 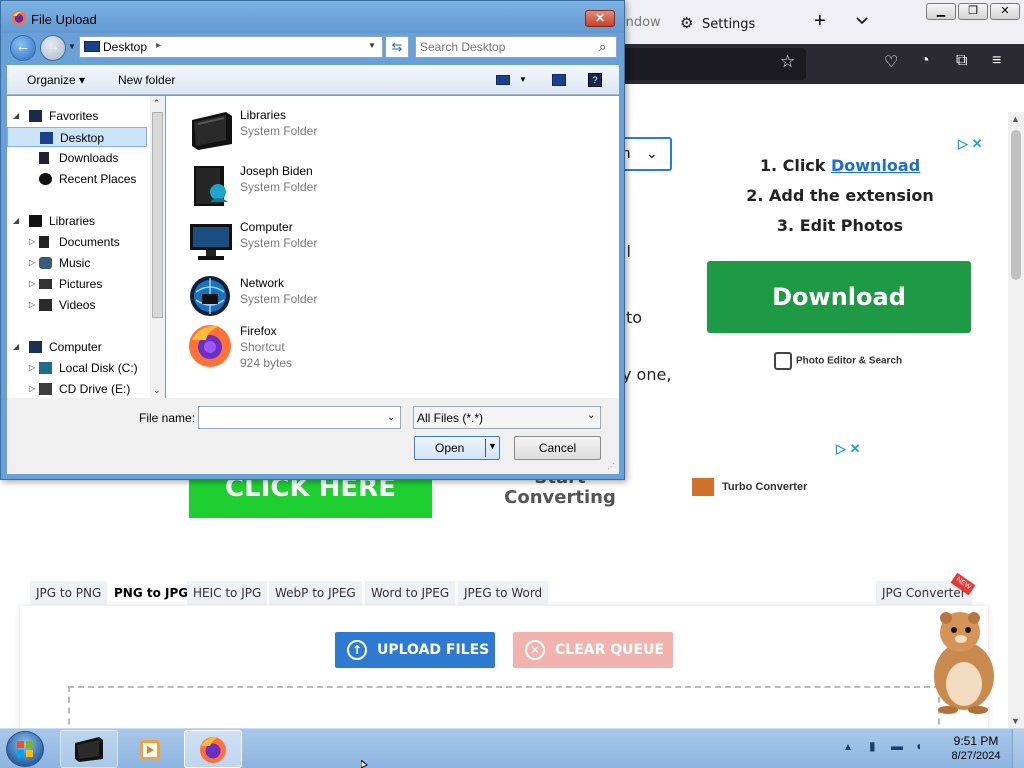 What do you see at coordinates (77, 305) in the screenshot?
I see `nav-item-videos: ▷ Videos` at bounding box center [77, 305].